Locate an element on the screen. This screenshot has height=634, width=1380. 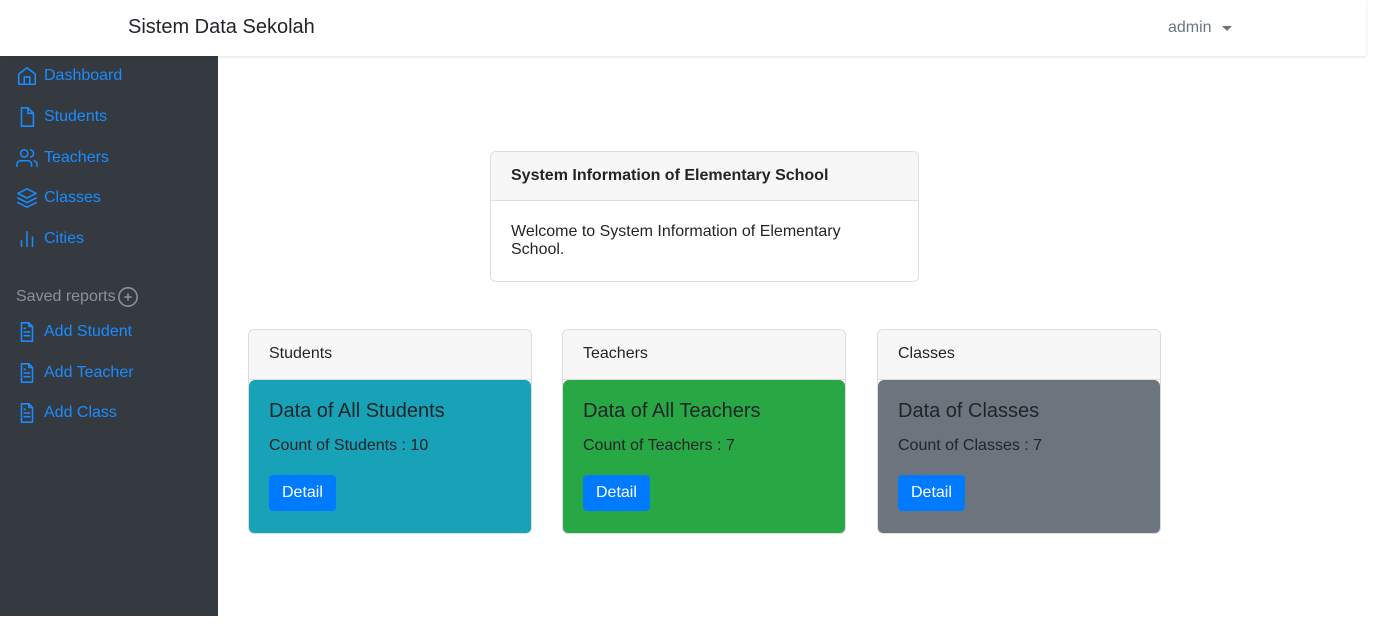
sidebar-item-classes: Classes is located at coordinates (58, 198).